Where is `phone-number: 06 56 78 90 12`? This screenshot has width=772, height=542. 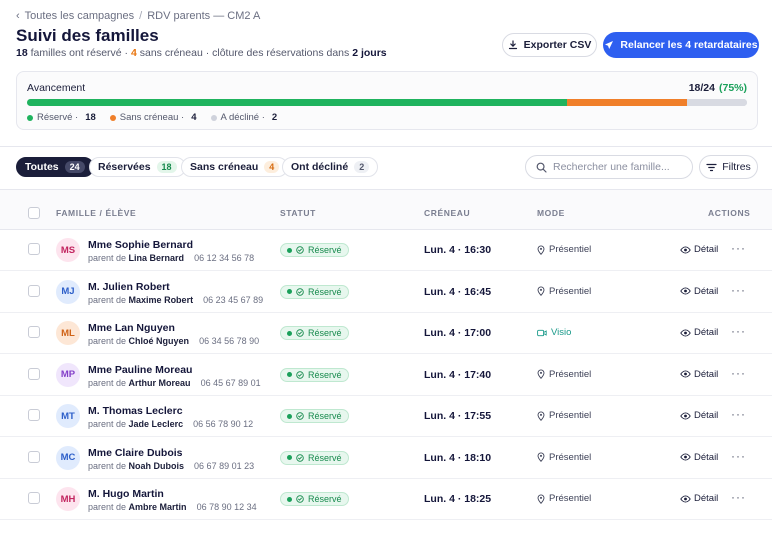
phone-number: 06 56 78 90 12 is located at coordinates (223, 424).